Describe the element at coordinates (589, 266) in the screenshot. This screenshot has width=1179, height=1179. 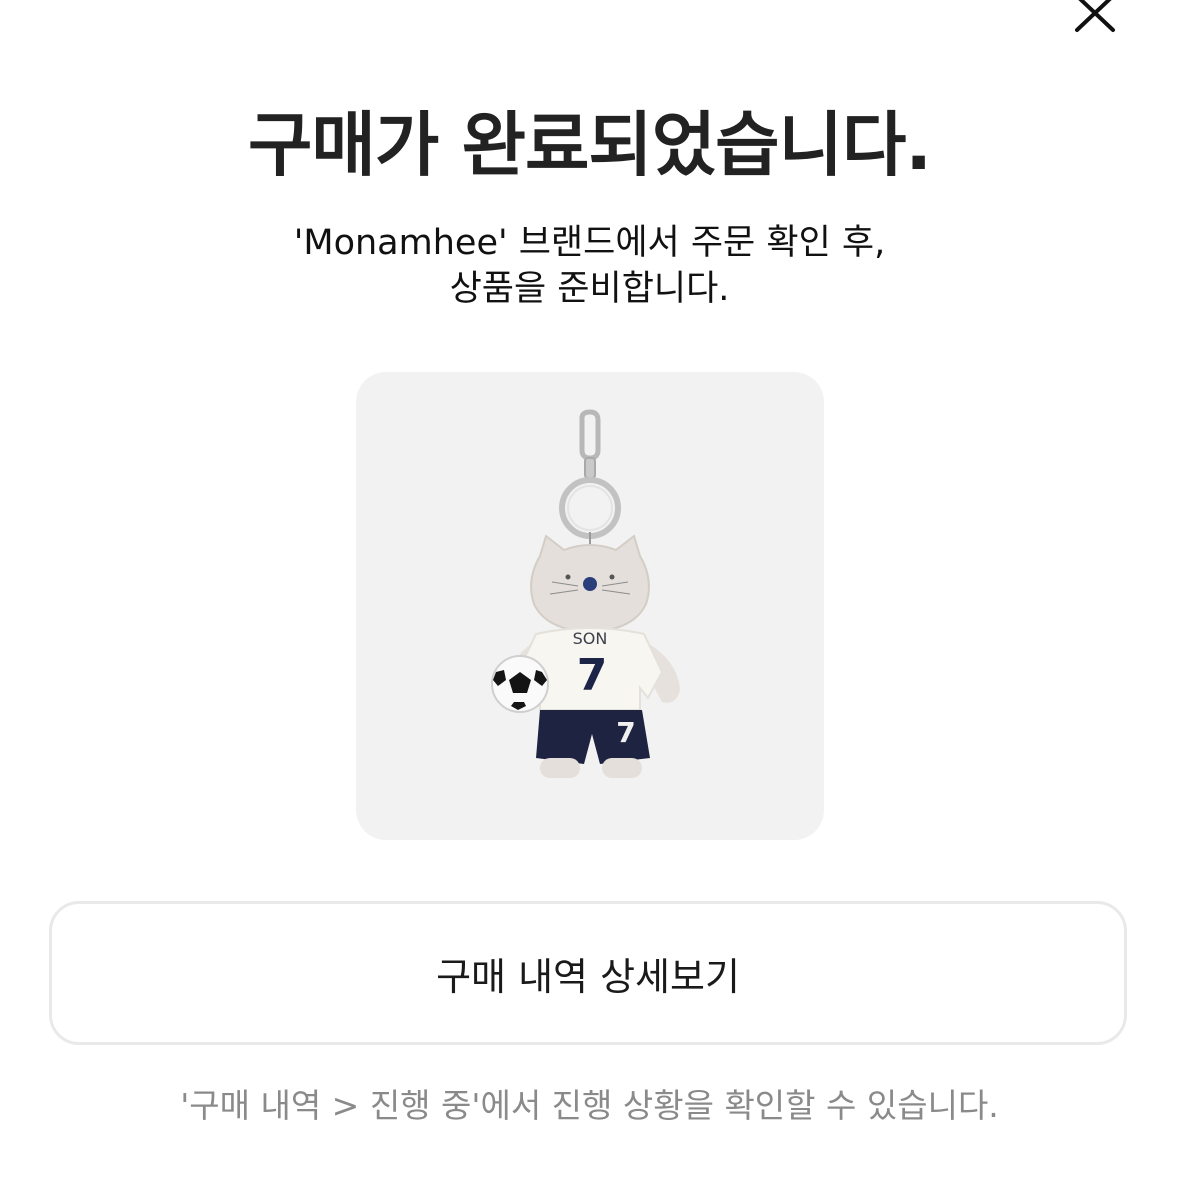
I see `completion-message: 'Monamhee' 브랜드에서 주문 확인 후, 상품을 준비합니다.` at that location.